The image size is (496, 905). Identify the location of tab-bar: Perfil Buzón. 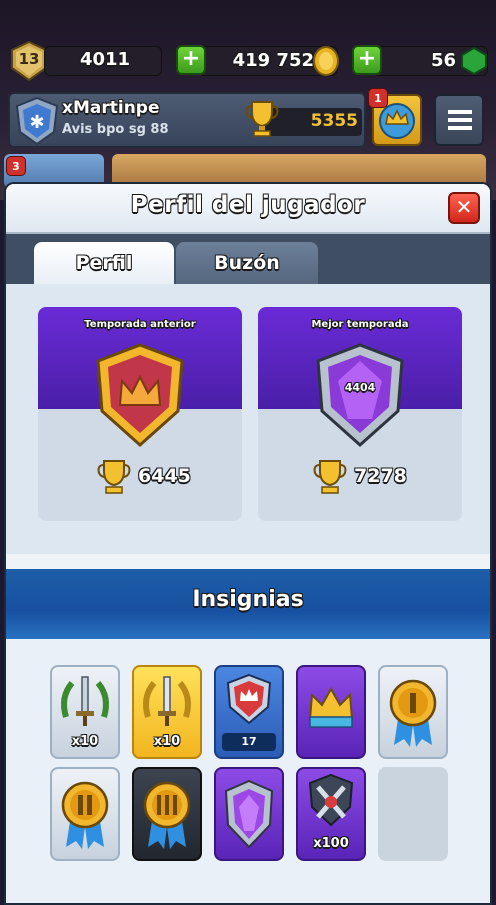
(248, 261).